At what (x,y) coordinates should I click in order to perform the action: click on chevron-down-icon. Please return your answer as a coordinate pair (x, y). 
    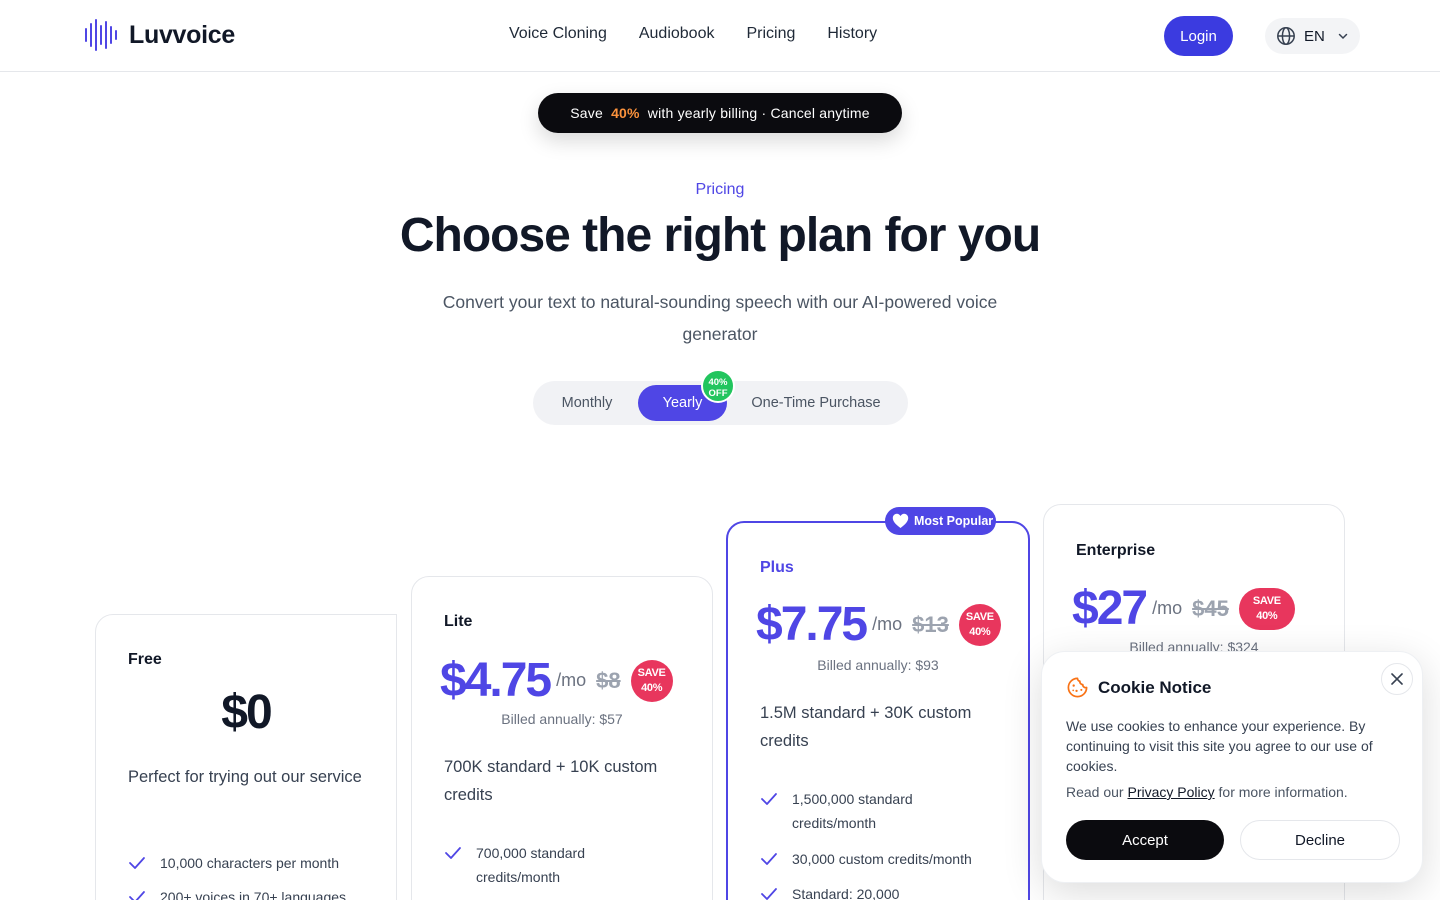
    Looking at the image, I should click on (1343, 36).